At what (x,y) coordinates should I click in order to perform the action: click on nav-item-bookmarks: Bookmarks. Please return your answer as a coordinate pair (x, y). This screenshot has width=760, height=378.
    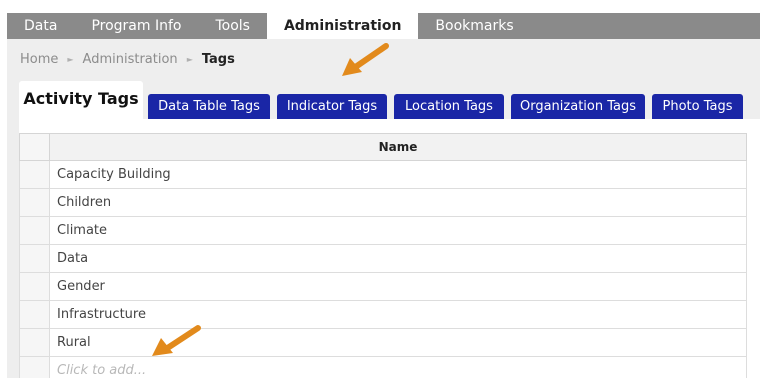
    Looking at the image, I should click on (474, 26).